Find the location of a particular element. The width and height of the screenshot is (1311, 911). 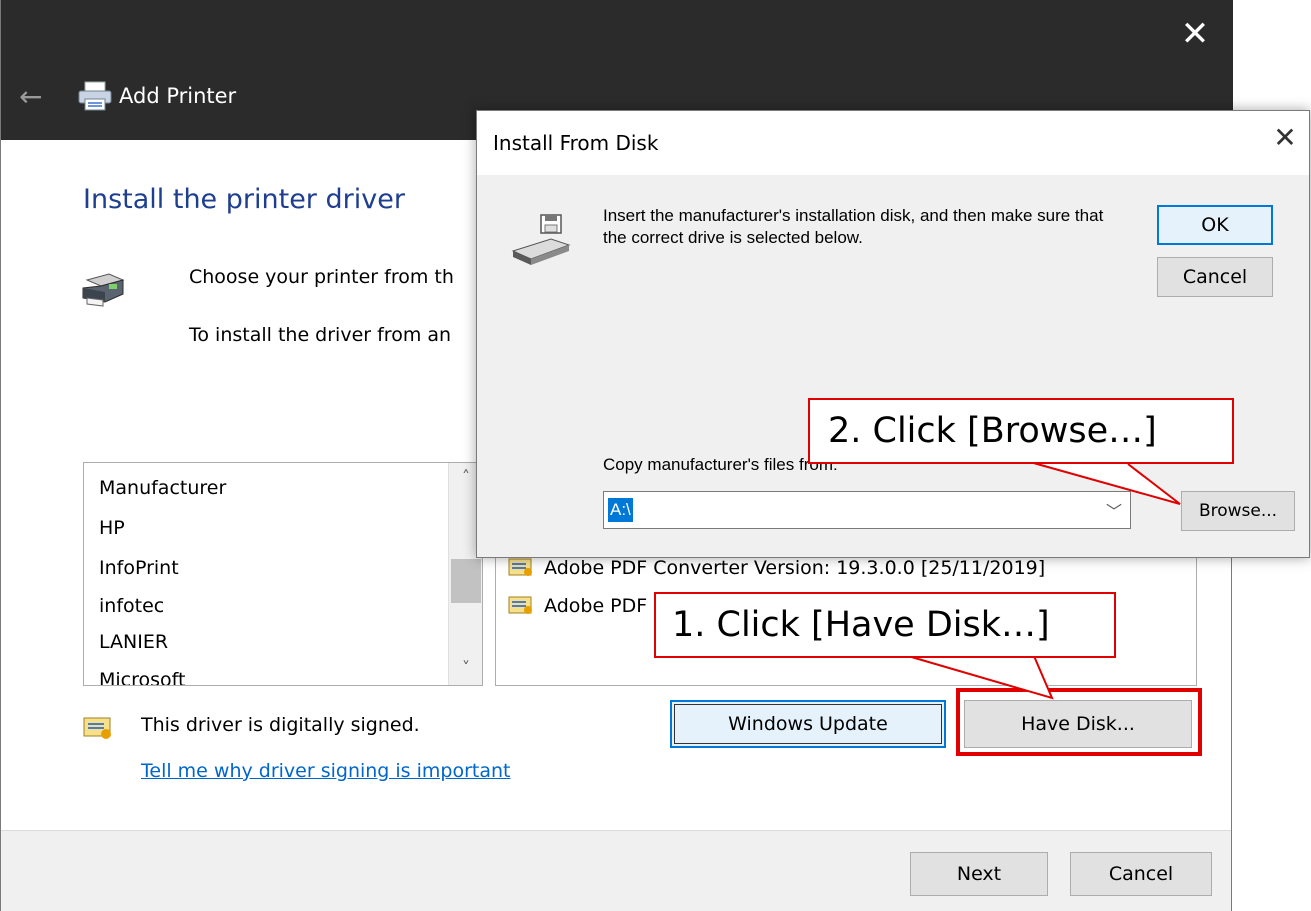

list-item: LANIER is located at coordinates (133, 642).